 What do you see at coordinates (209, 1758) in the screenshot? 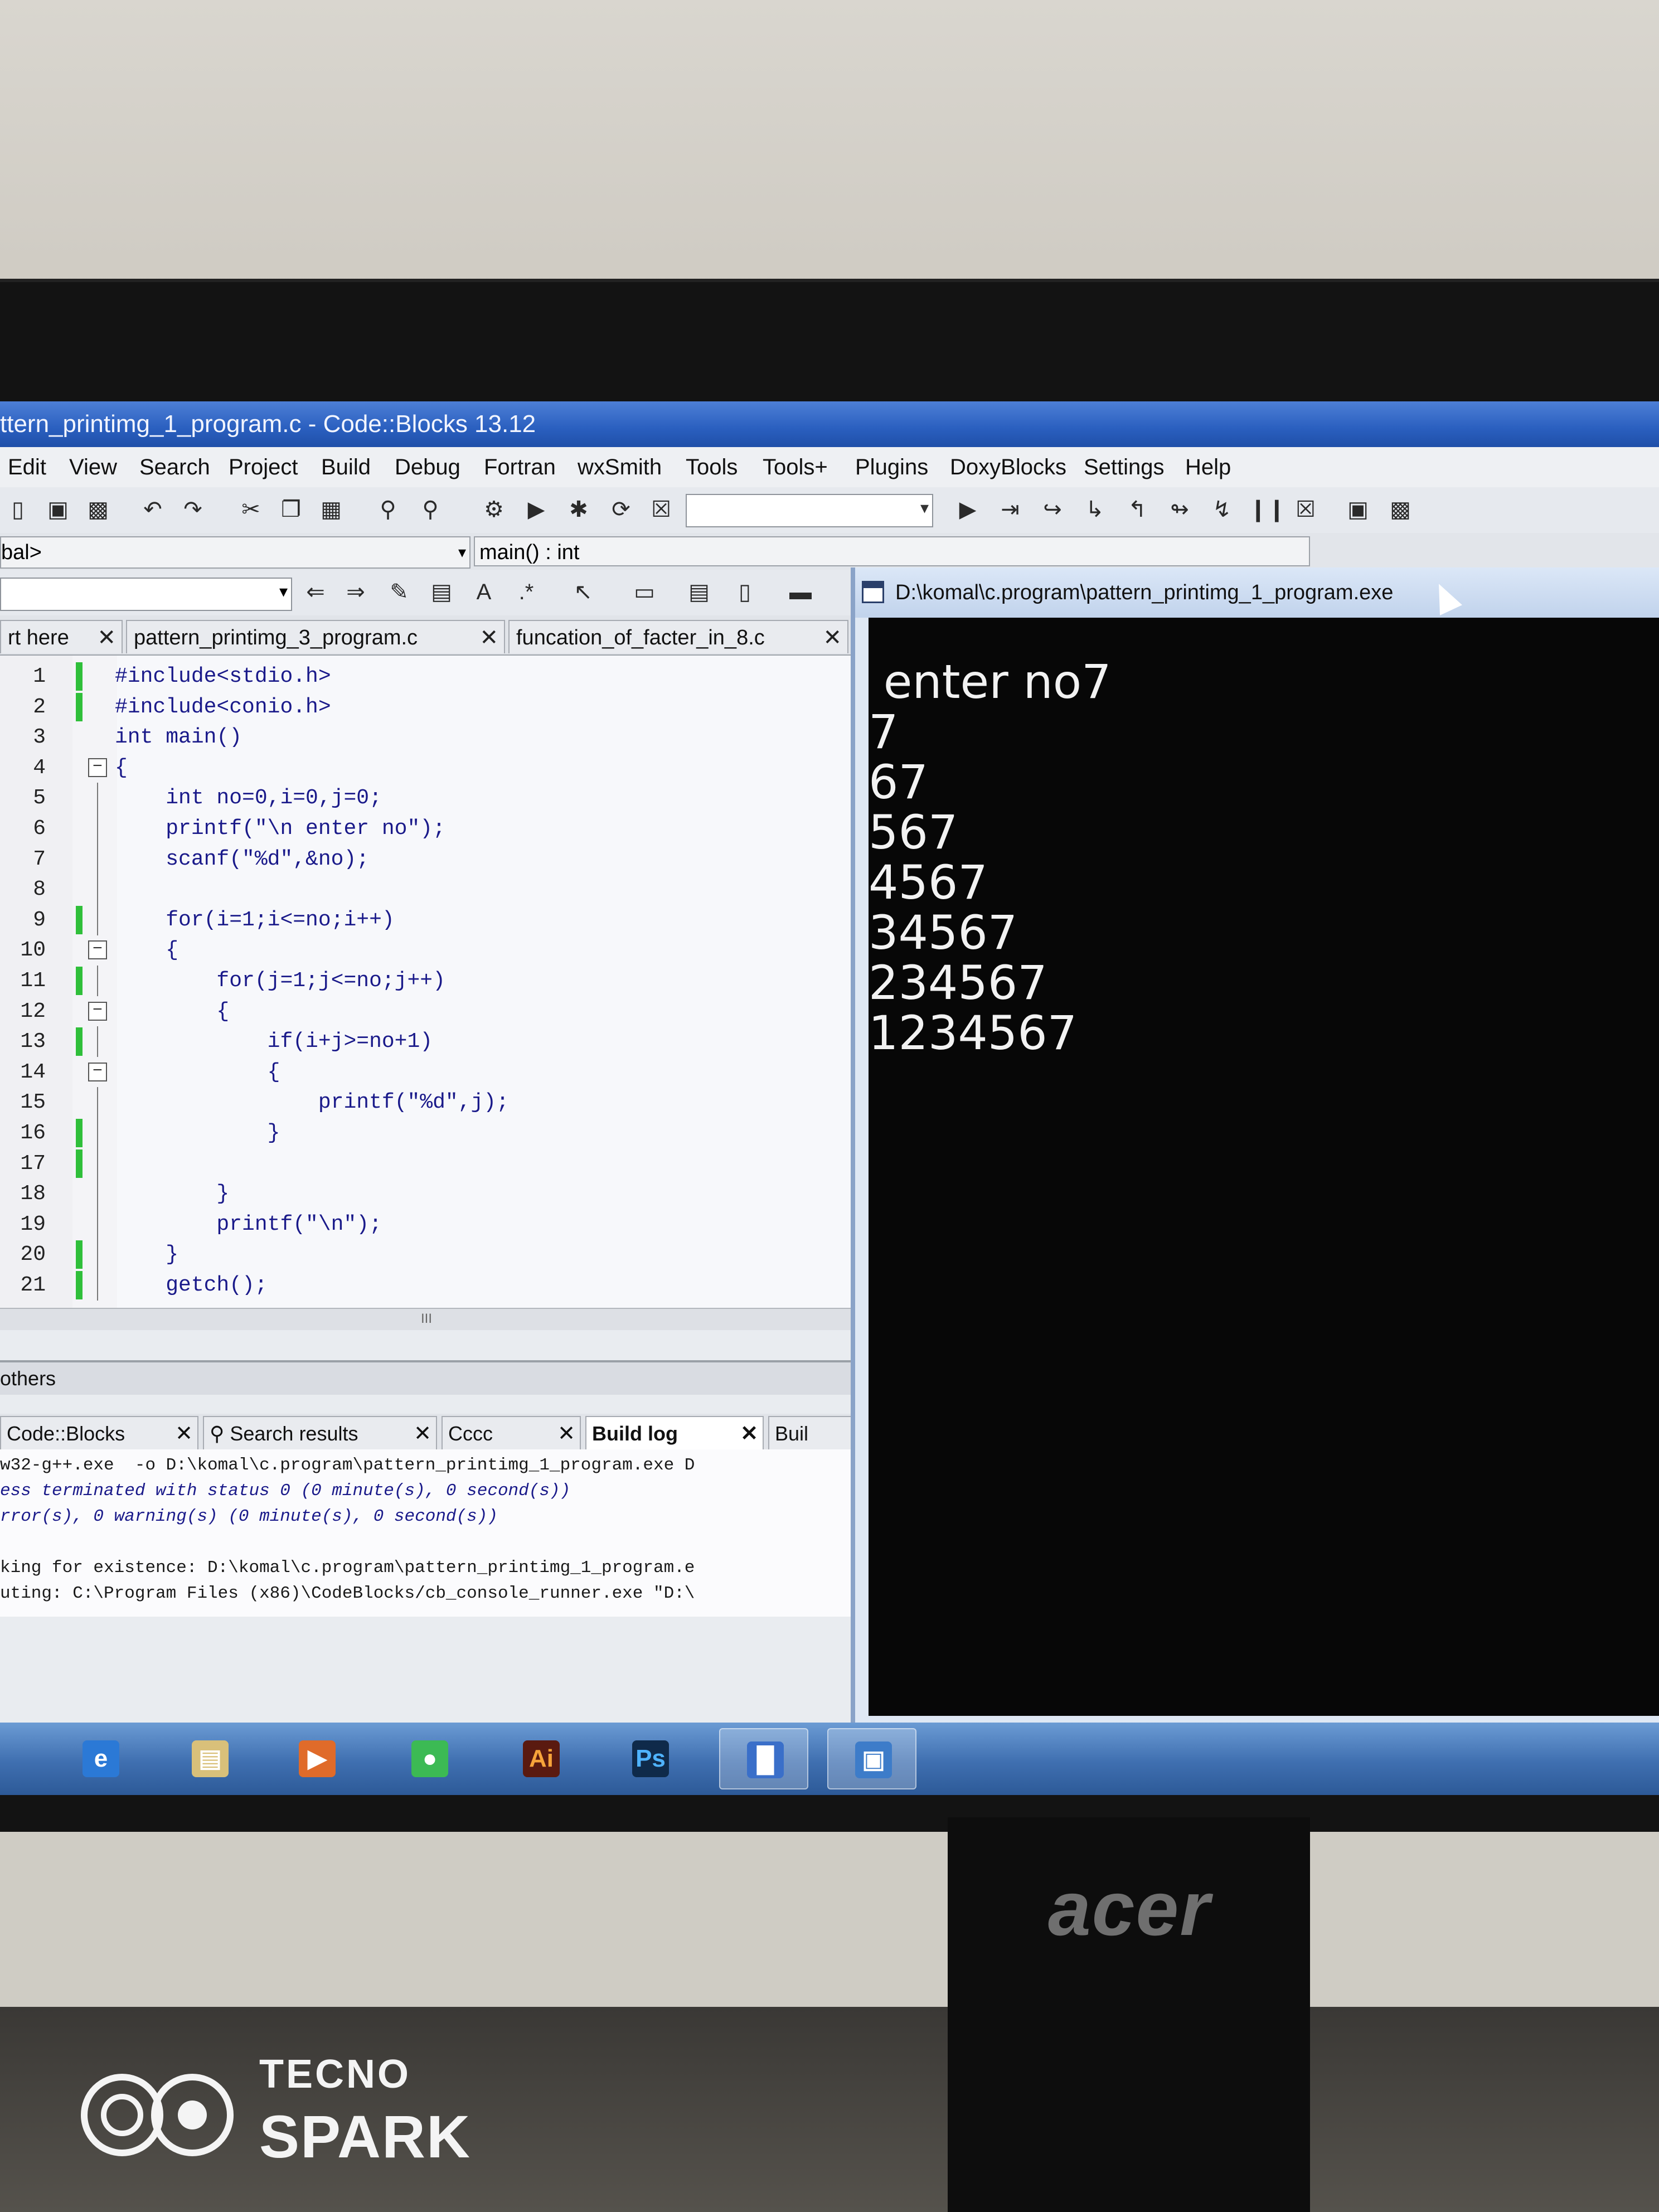
I see `taskbar-button: ▤` at bounding box center [209, 1758].